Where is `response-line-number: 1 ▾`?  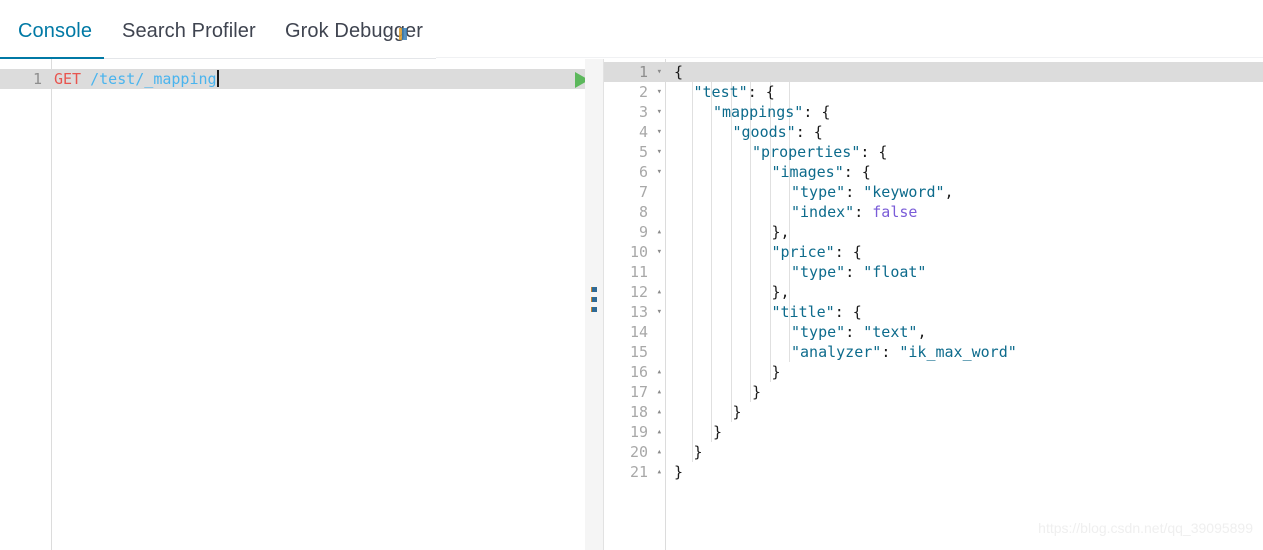 response-line-number: 1 ▾ is located at coordinates (635, 72).